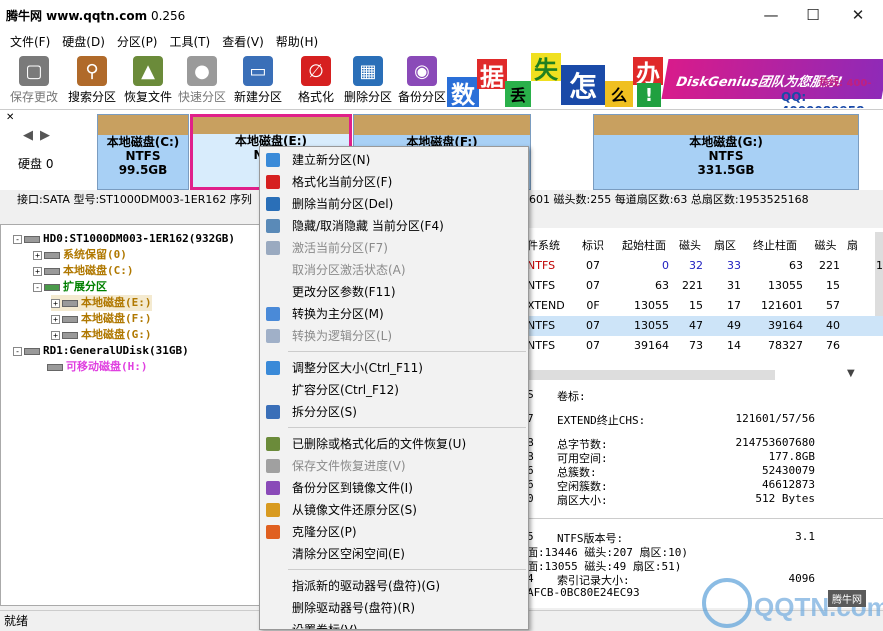  What do you see at coordinates (394, 624) in the screenshot?
I see `context-menu-item: 设置卷标(V)` at bounding box center [394, 624].